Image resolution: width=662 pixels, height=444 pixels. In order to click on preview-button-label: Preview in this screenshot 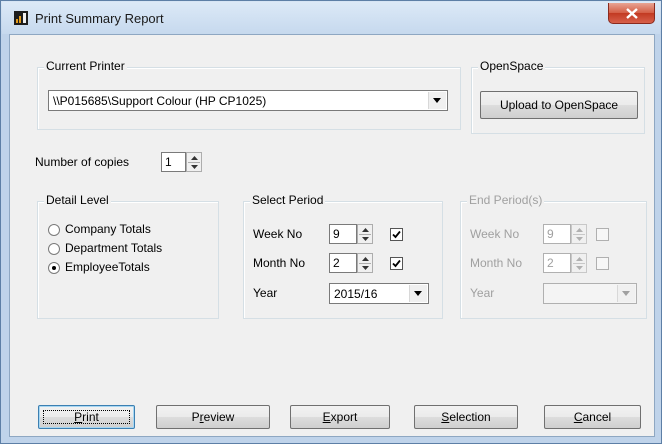, I will do `click(213, 417)`.